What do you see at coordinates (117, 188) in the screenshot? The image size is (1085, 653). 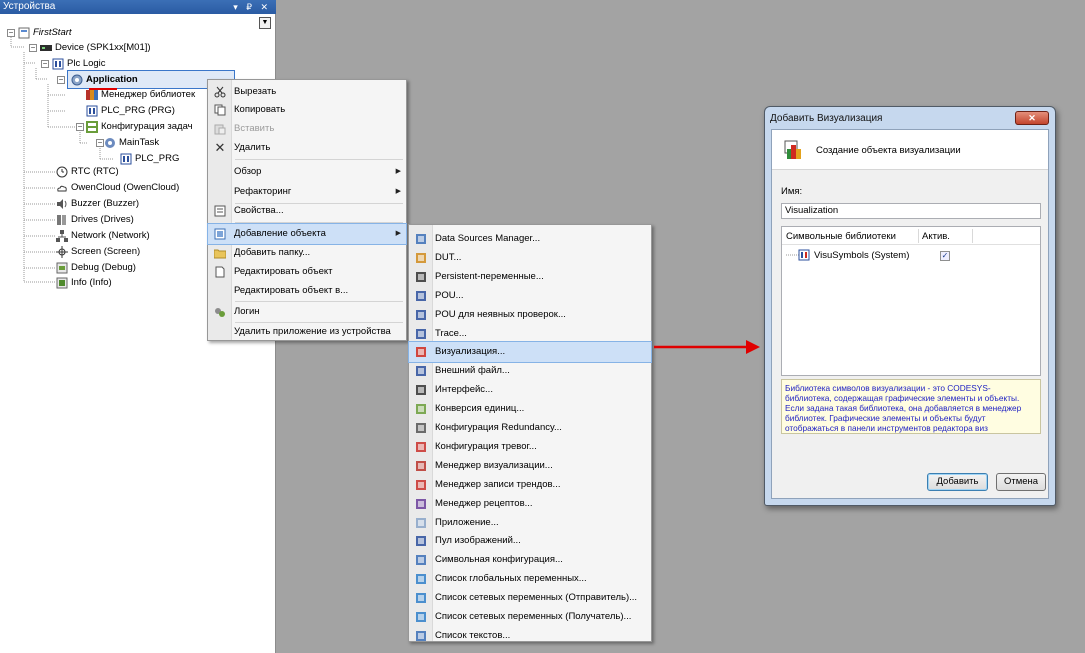 I see `tree-node-owencloud: OwenCloud (OwenCloud)` at bounding box center [117, 188].